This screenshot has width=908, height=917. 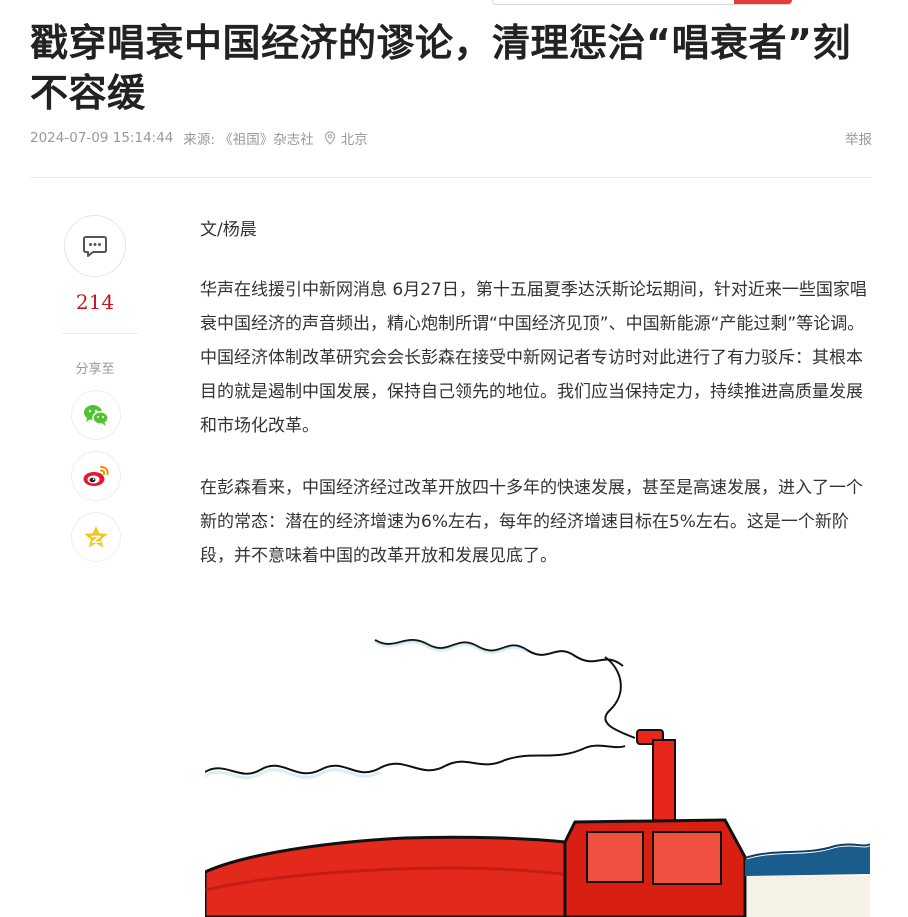 I want to click on search-button-fragment, so click(x=763, y=2).